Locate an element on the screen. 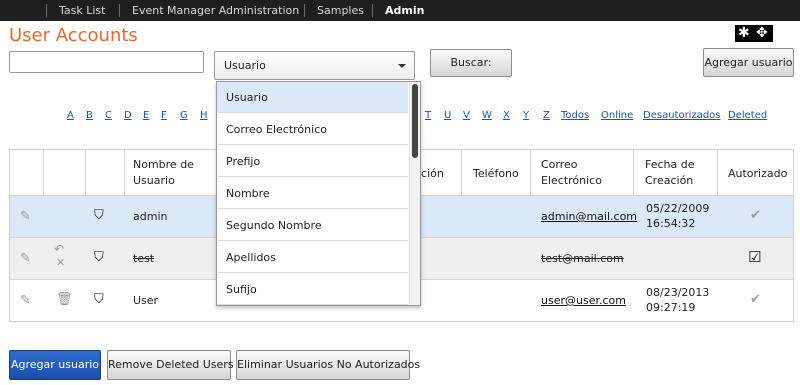 Image resolution: width=800 pixels, height=385 pixels. undo-icon: ↶ is located at coordinates (59, 249).